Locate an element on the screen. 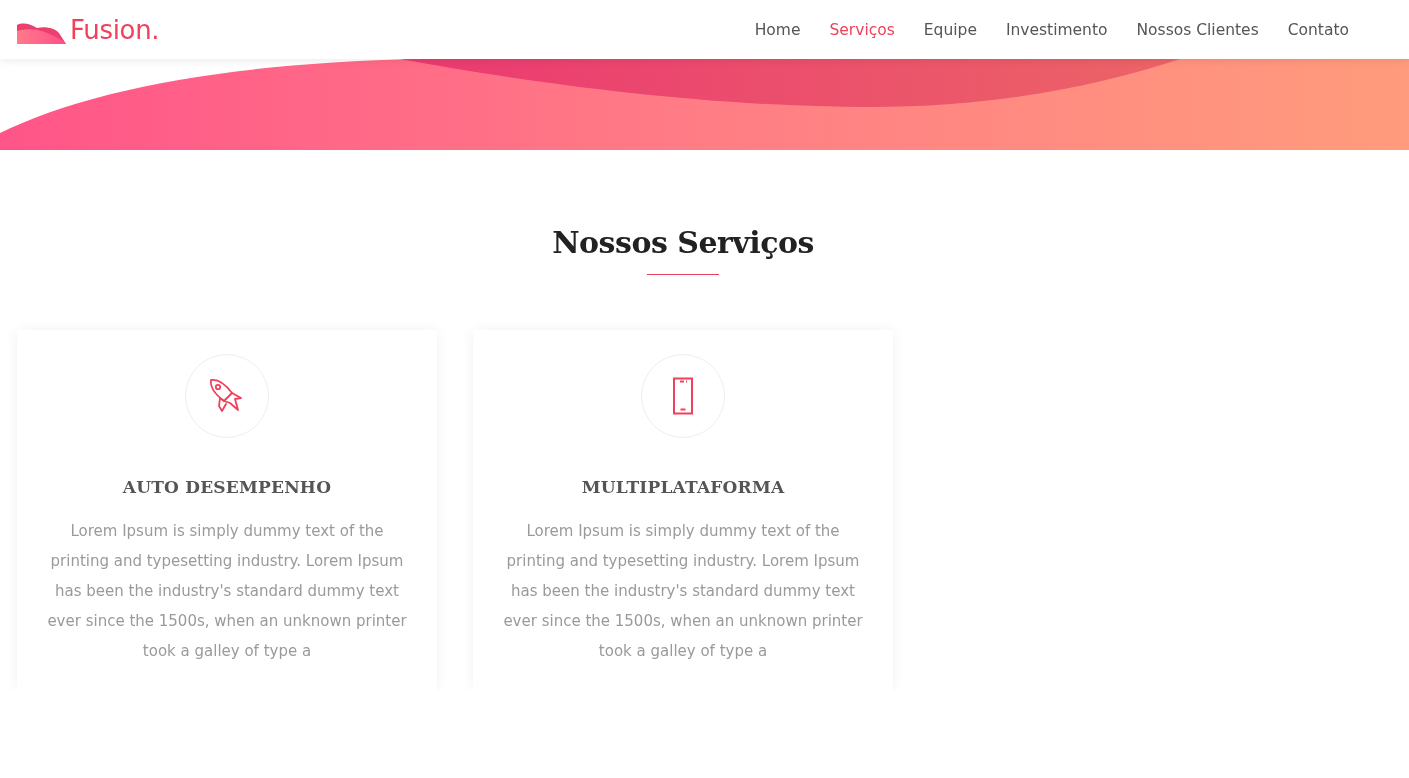 The image size is (1409, 778). nav-link: Equipe is located at coordinates (950, 29).